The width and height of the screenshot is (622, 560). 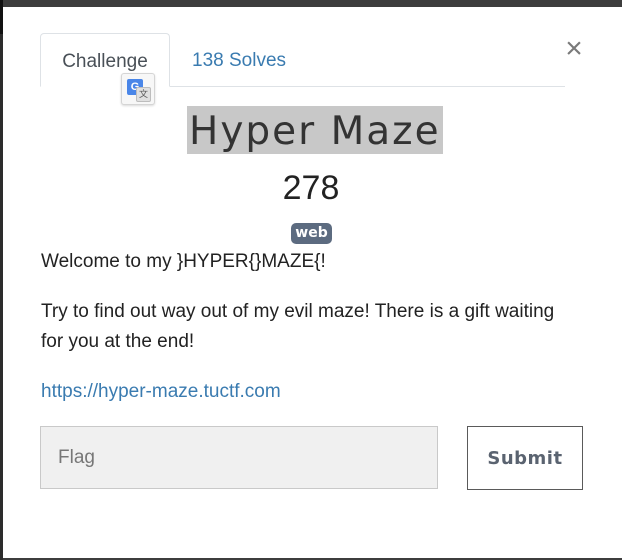 I want to click on close-icon: ×, so click(x=574, y=49).